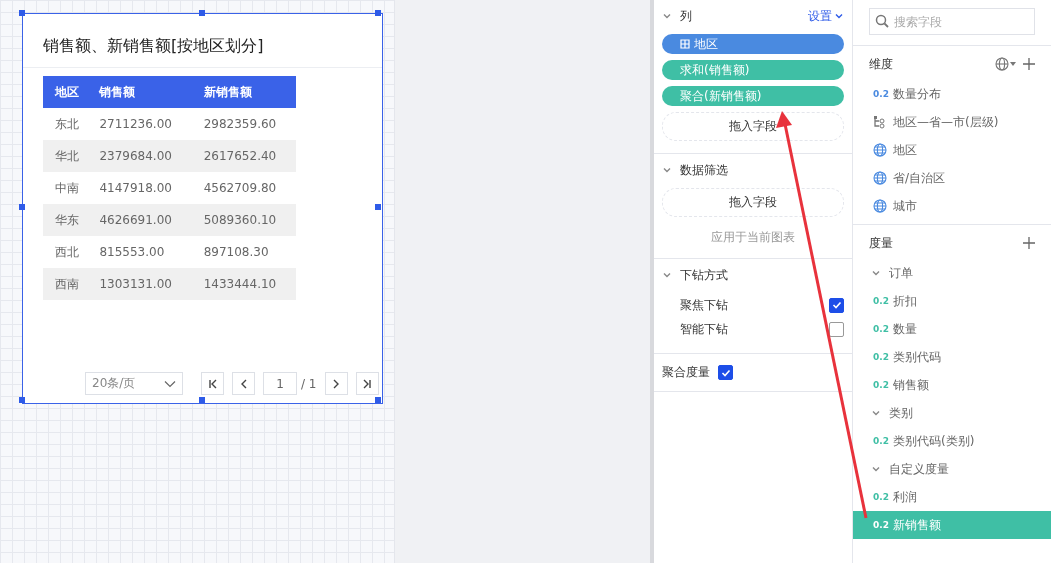 The image size is (1051, 563). I want to click on table-cell: 1433444.10, so click(243, 284).